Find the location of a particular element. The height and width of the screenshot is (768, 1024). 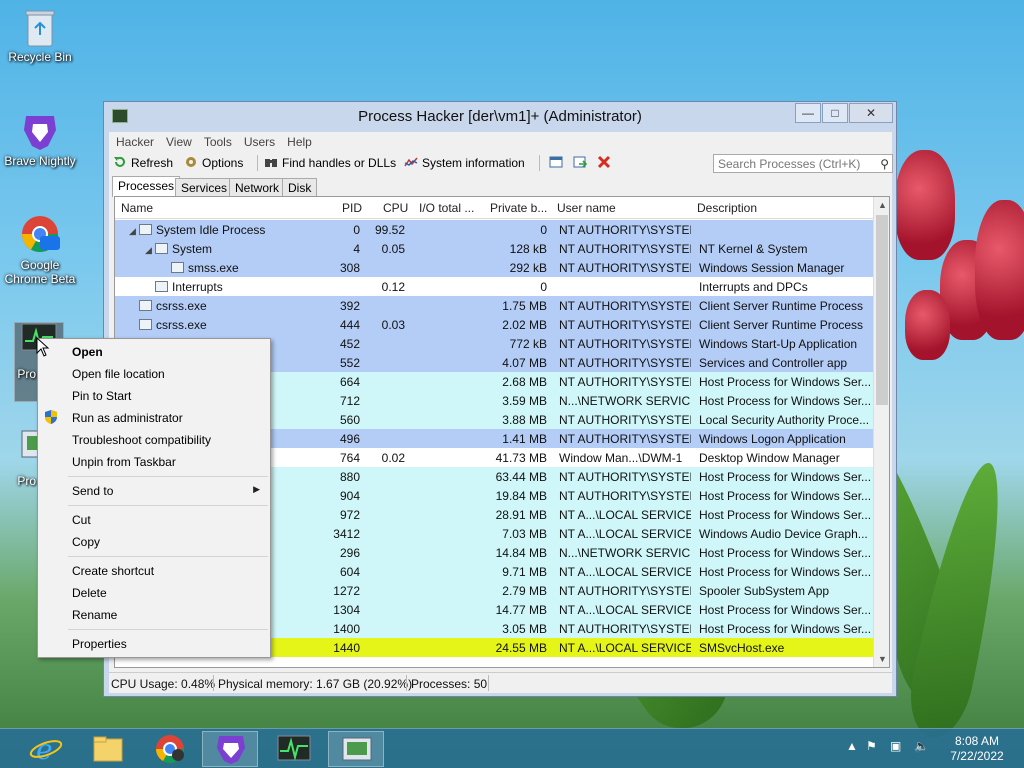

desktop-icon-label: Google Chrome Beta is located at coordinates (40, 272).